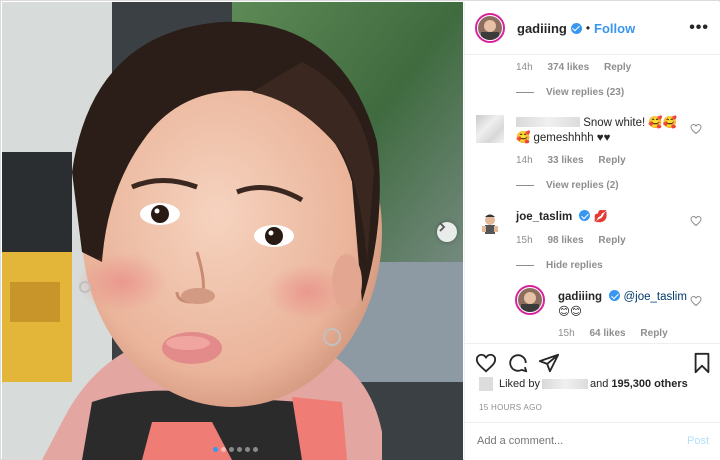 Image resolution: width=720 pixels, height=460 pixels. I want to click on liker-username, so click(564, 384).